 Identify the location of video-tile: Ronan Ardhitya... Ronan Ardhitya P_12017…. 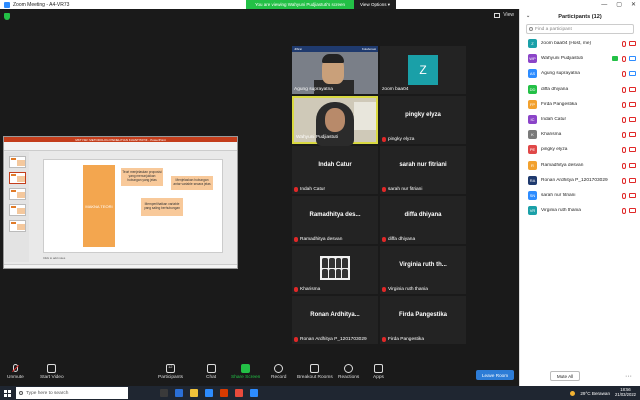
(335, 320).